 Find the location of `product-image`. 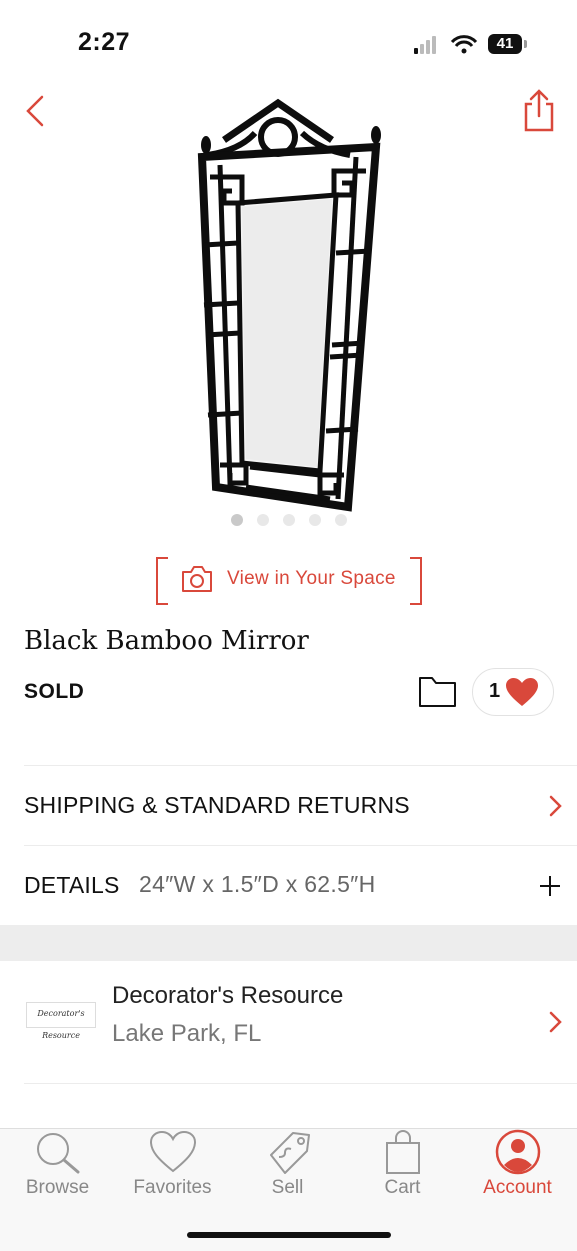

product-image is located at coordinates (290, 305).